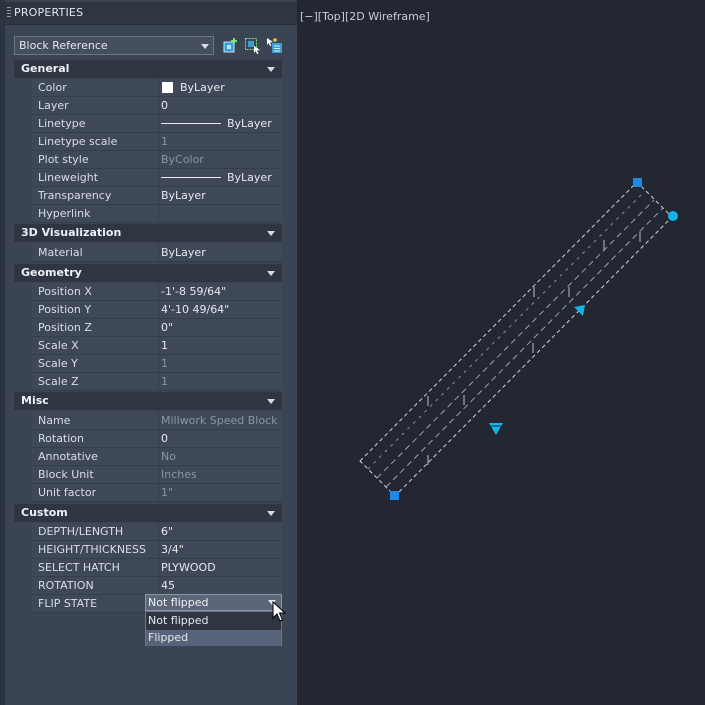  Describe the element at coordinates (195, 309) in the screenshot. I see `property-value: 4'-10 49/64"` at that location.